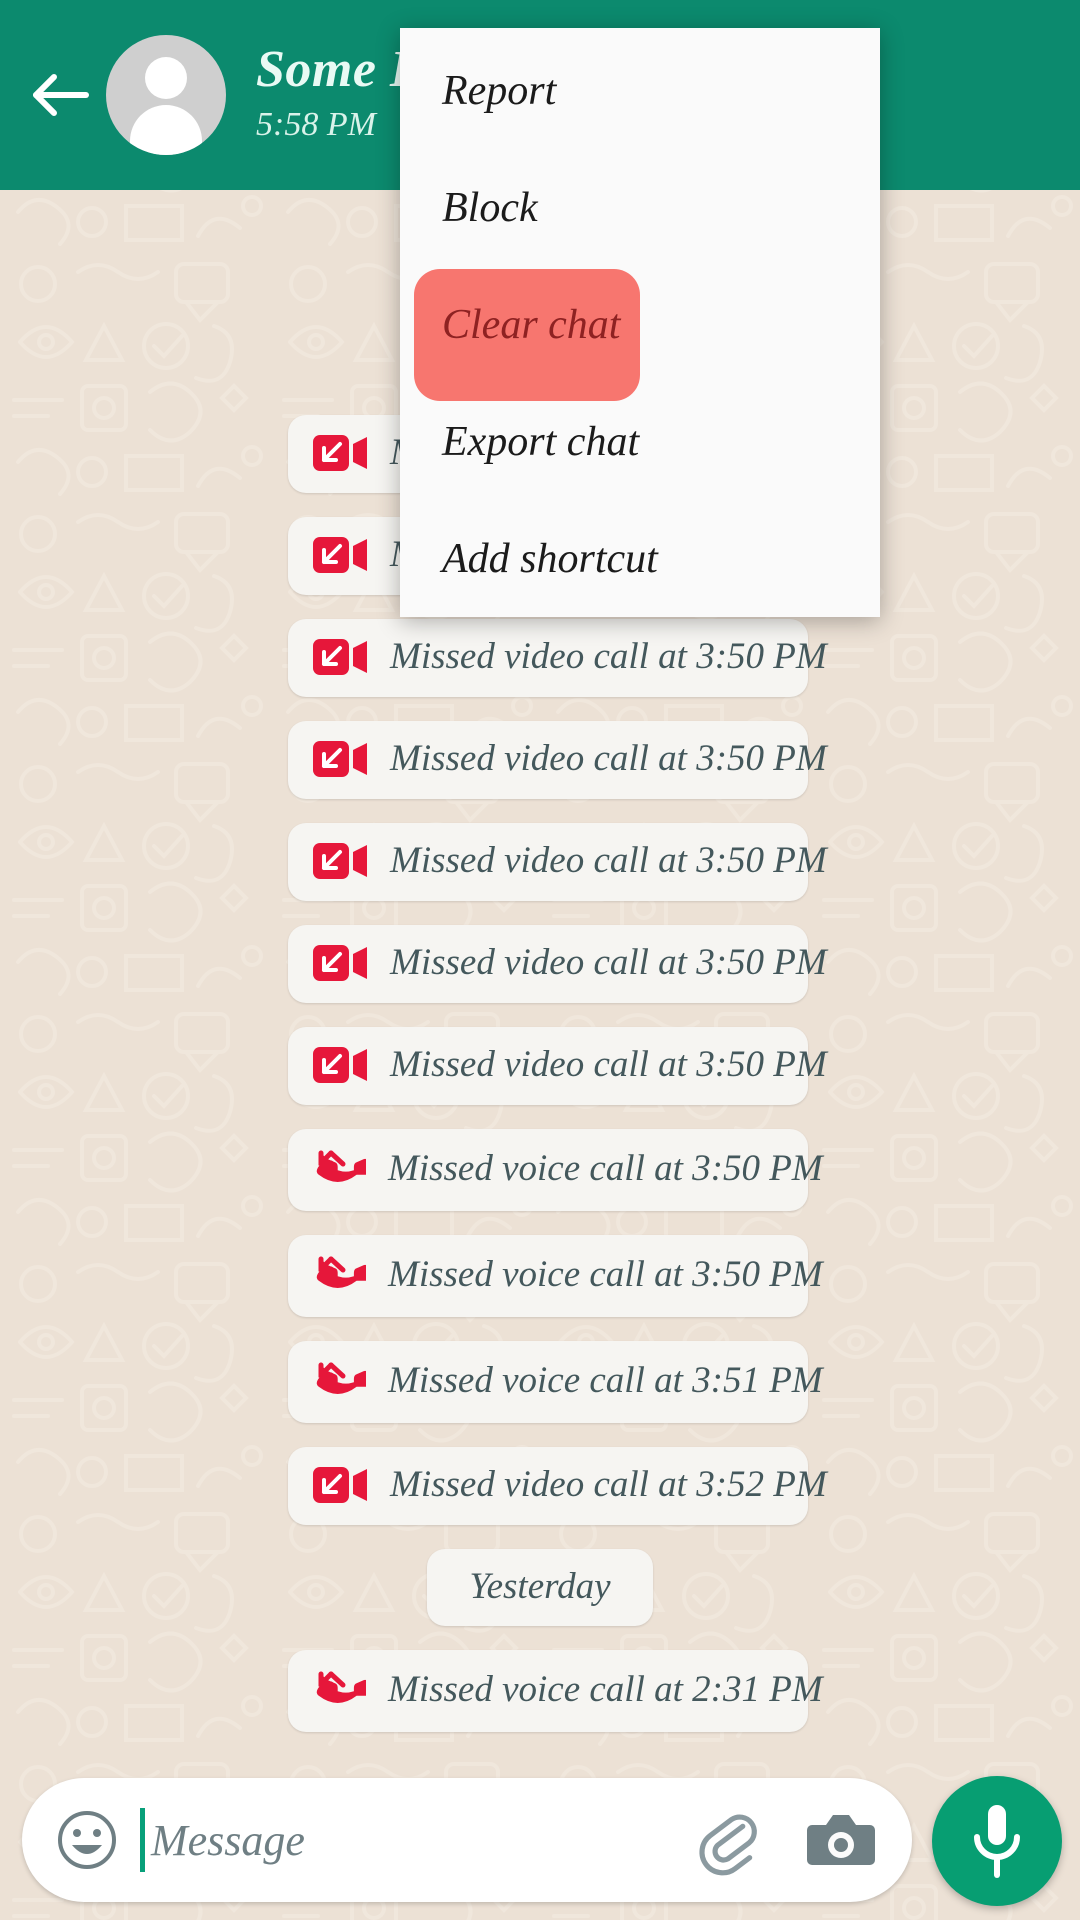 The height and width of the screenshot is (1920, 1080). Describe the element at coordinates (640, 333) in the screenshot. I see `menu-item-clear-chat: Clear chat` at that location.